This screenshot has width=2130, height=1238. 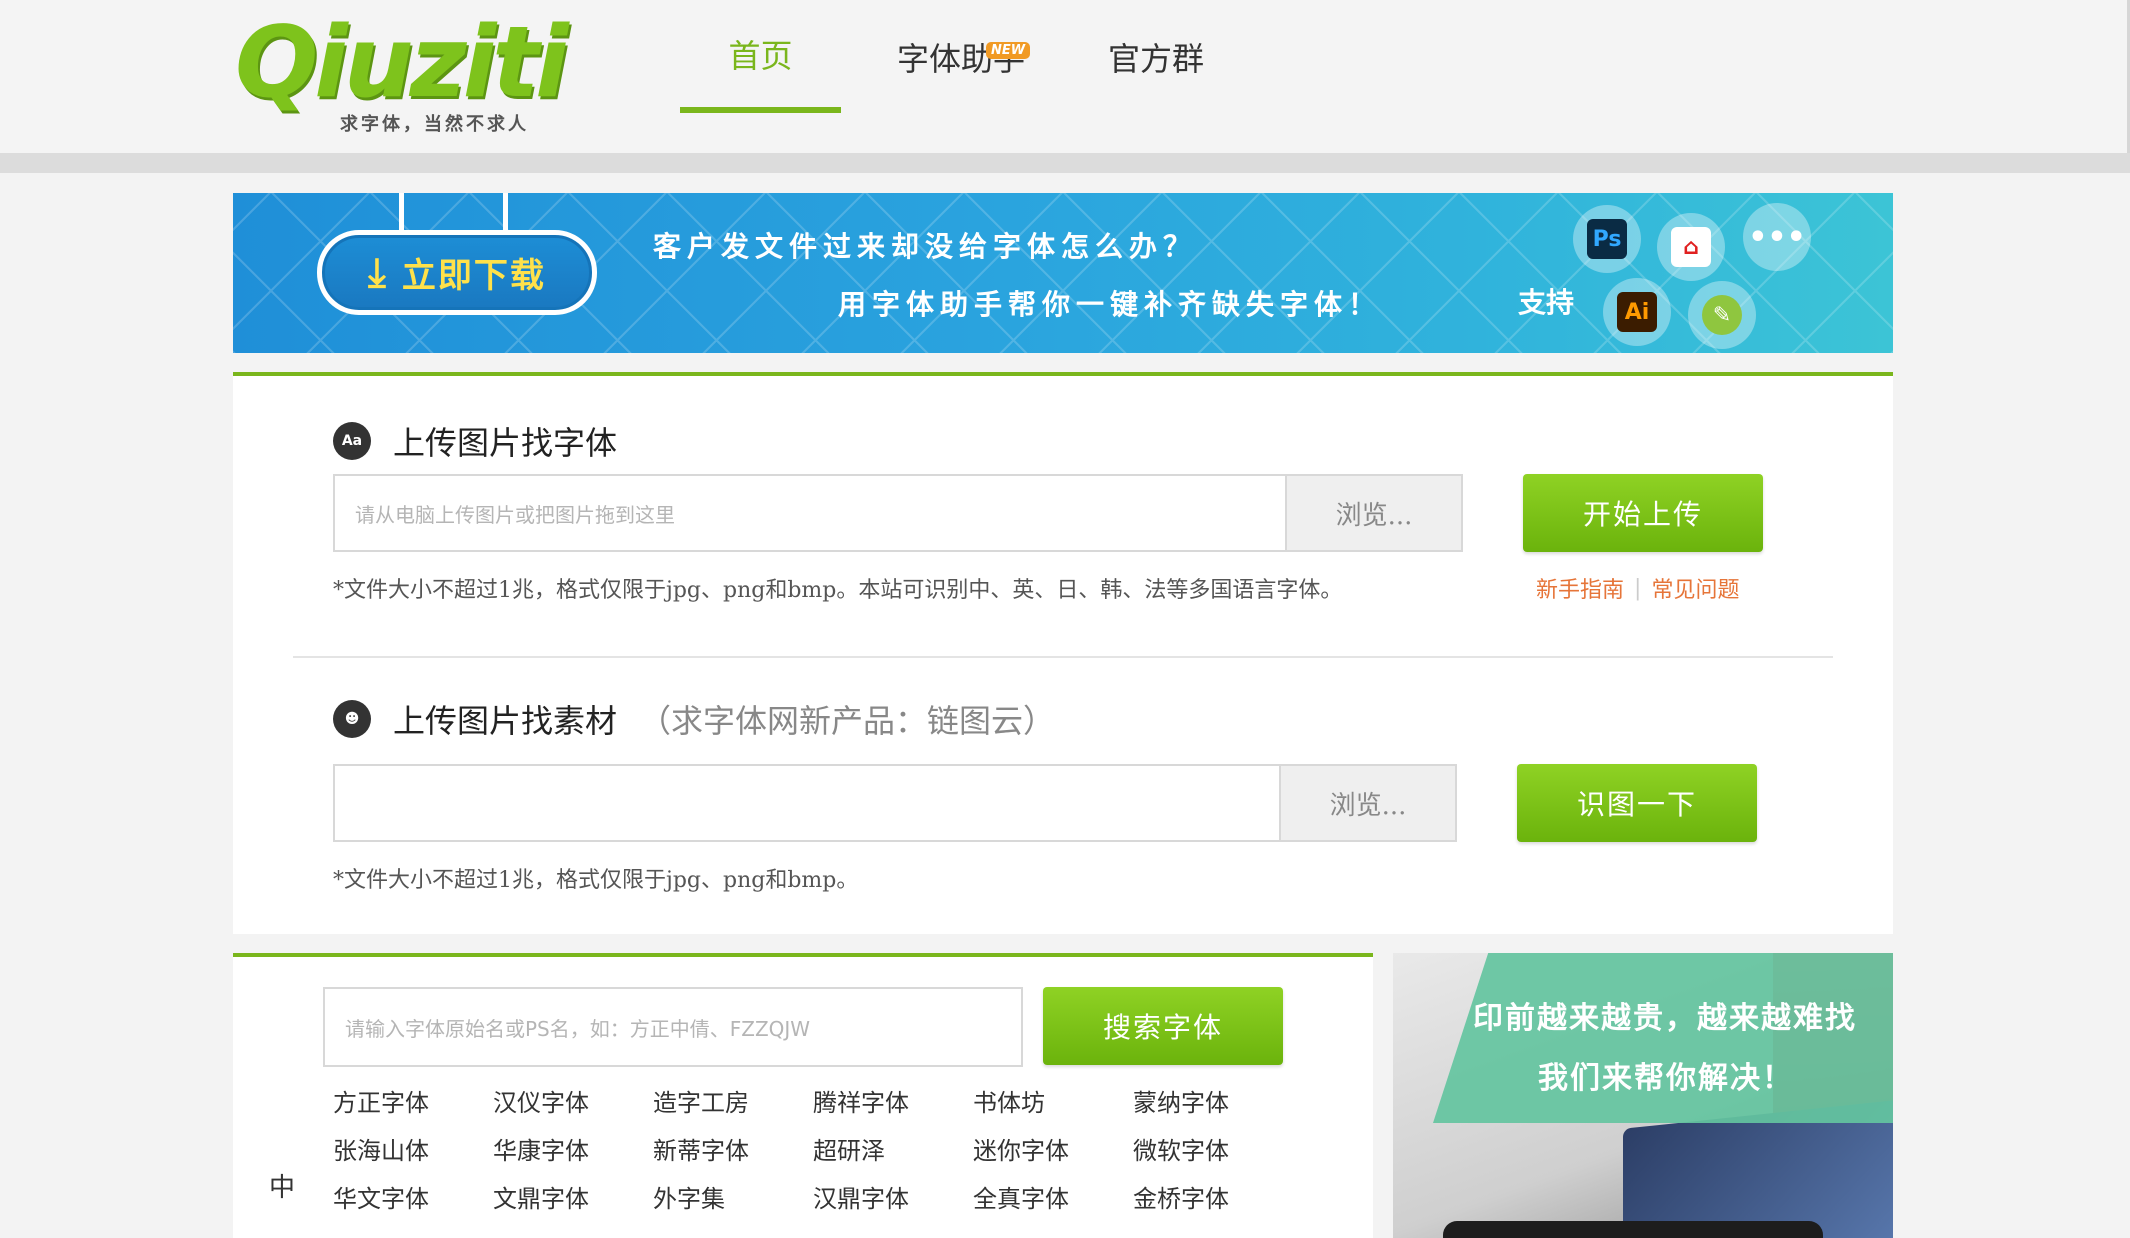 What do you see at coordinates (1110, 304) in the screenshot?
I see `banner-subheadline: 用字体助手帮你一键补齐缺失字体！` at bounding box center [1110, 304].